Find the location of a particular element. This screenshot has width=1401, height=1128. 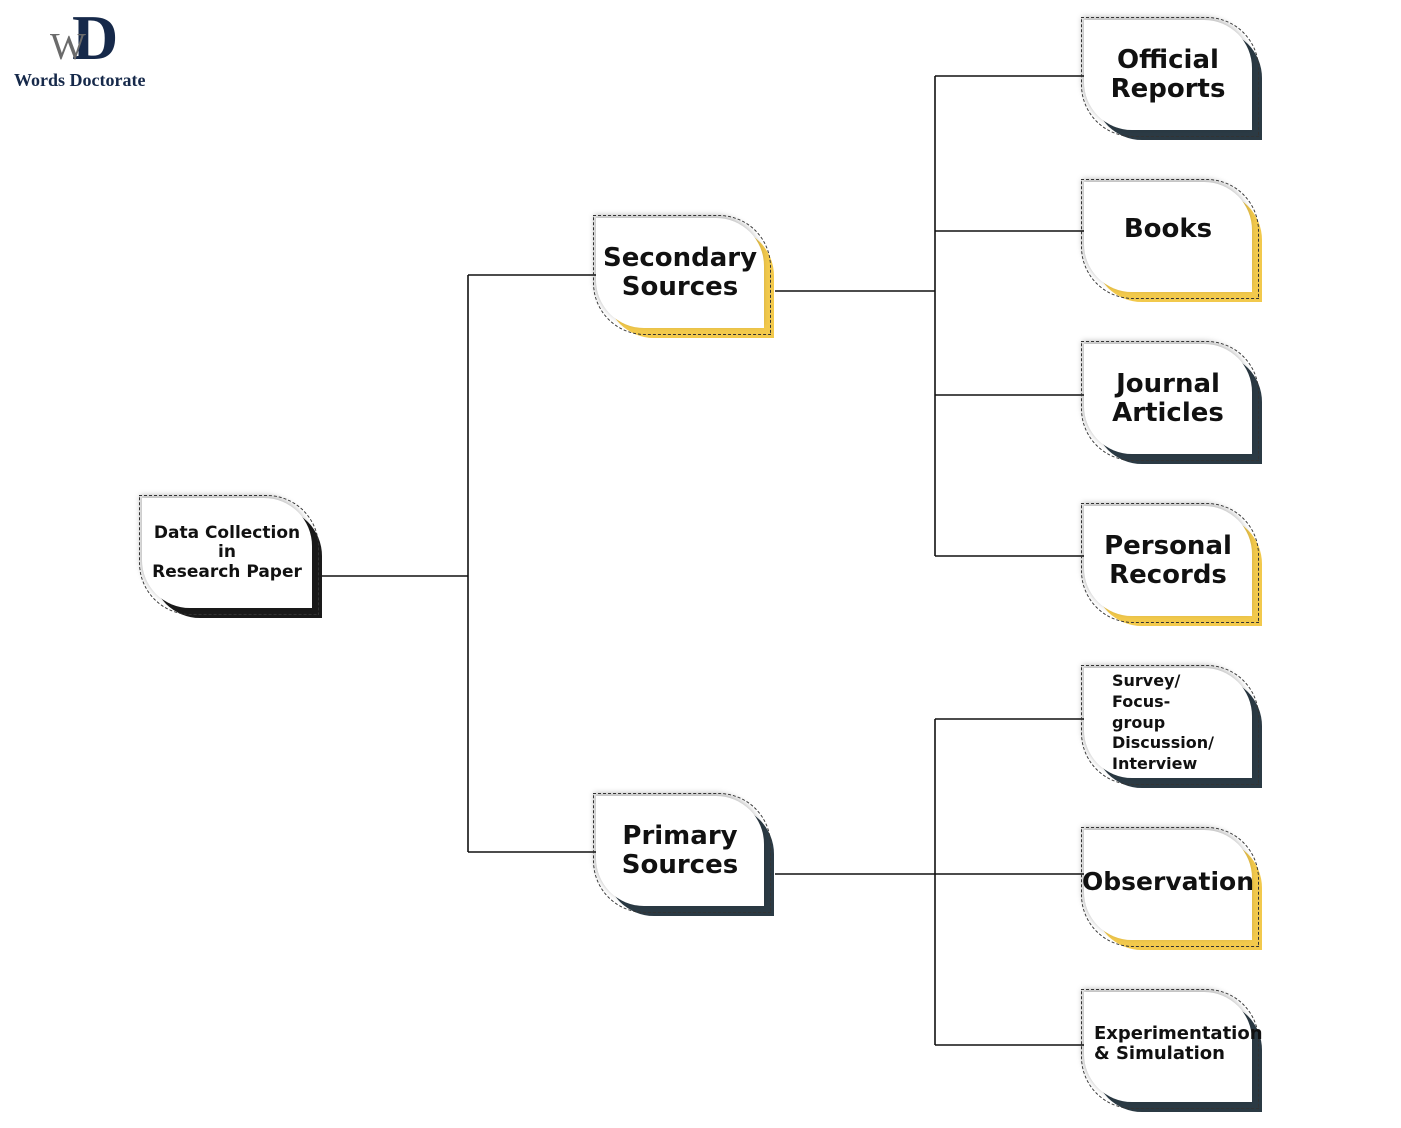

node-experimentation-label: Experimentation & Simulation is located at coordinates (1178, 1043).